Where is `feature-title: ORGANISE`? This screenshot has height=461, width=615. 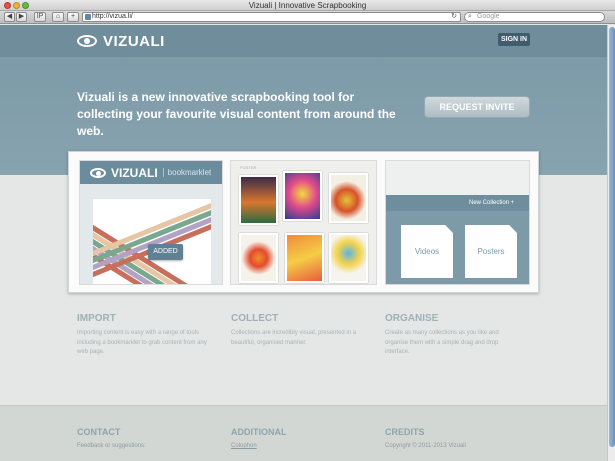 feature-title: ORGANISE is located at coordinates (412, 318).